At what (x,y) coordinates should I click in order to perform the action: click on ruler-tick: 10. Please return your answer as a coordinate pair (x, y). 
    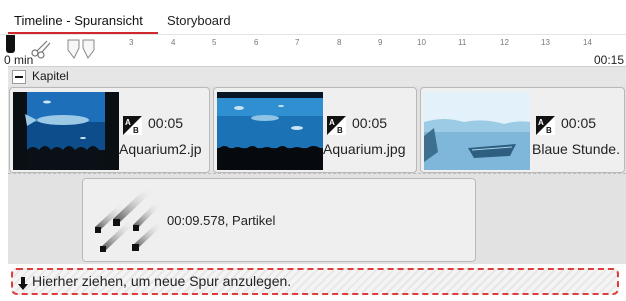
    Looking at the image, I should click on (421, 42).